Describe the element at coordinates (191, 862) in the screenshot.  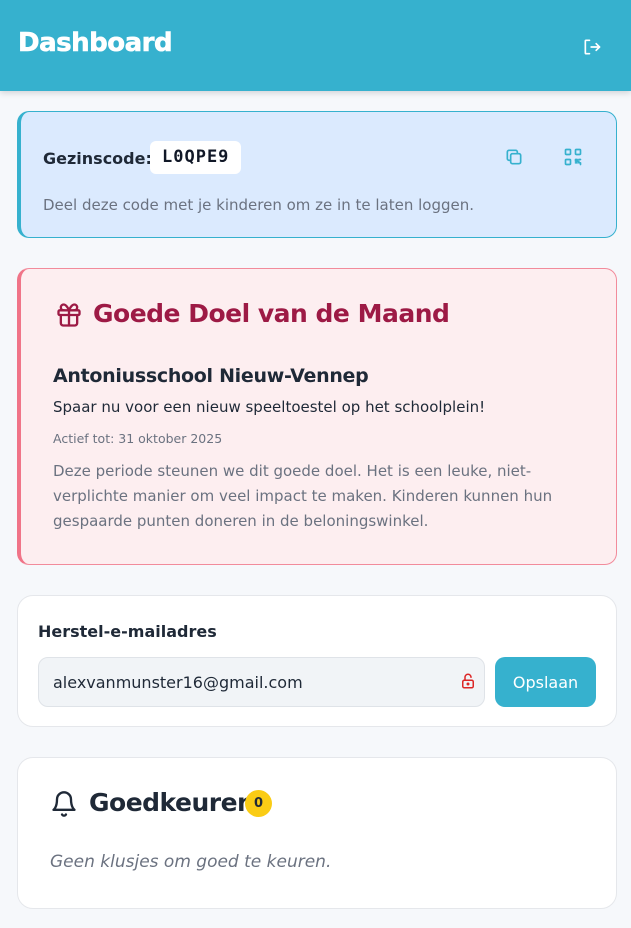
I see `approvals-empty-text: Geen klusjes om goed te keuren.` at that location.